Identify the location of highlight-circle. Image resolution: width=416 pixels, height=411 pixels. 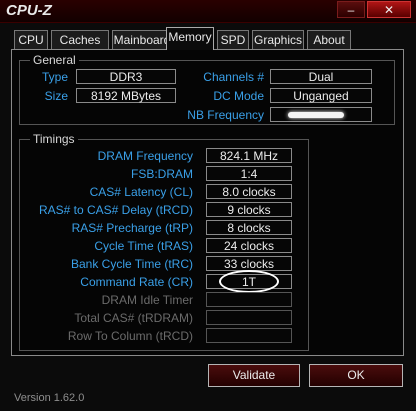
(249, 281).